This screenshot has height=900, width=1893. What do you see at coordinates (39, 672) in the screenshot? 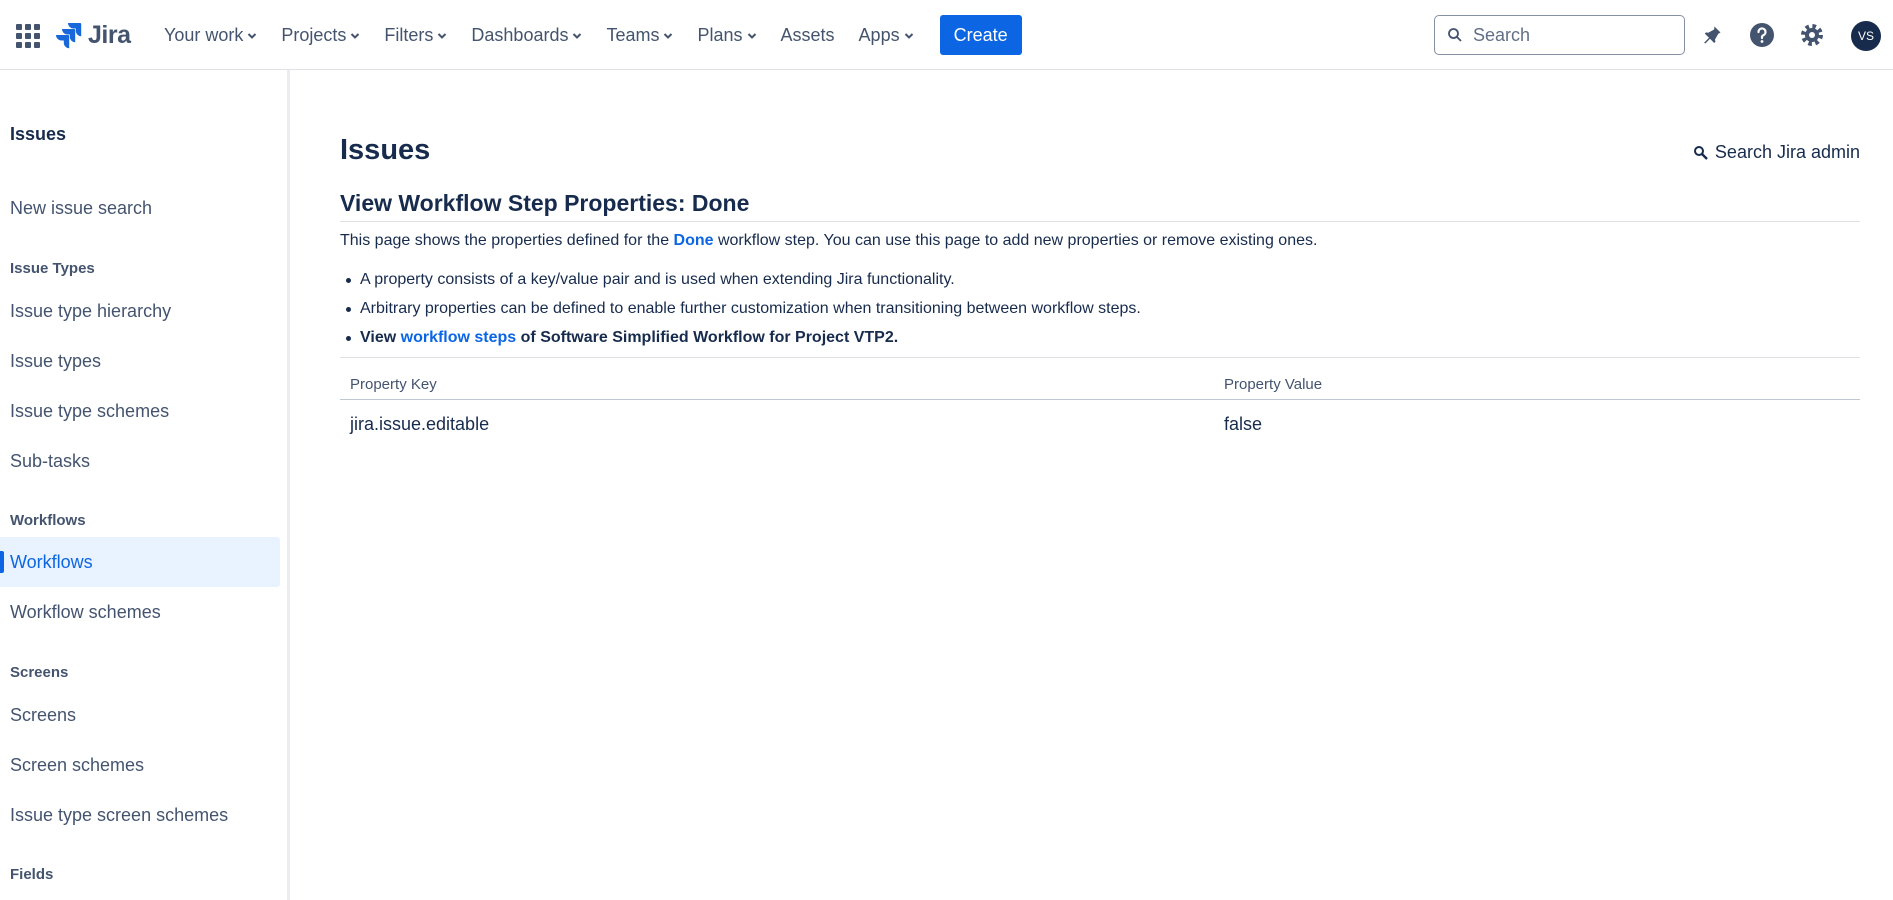
I see `sidebar-group-screens: Screens` at bounding box center [39, 672].